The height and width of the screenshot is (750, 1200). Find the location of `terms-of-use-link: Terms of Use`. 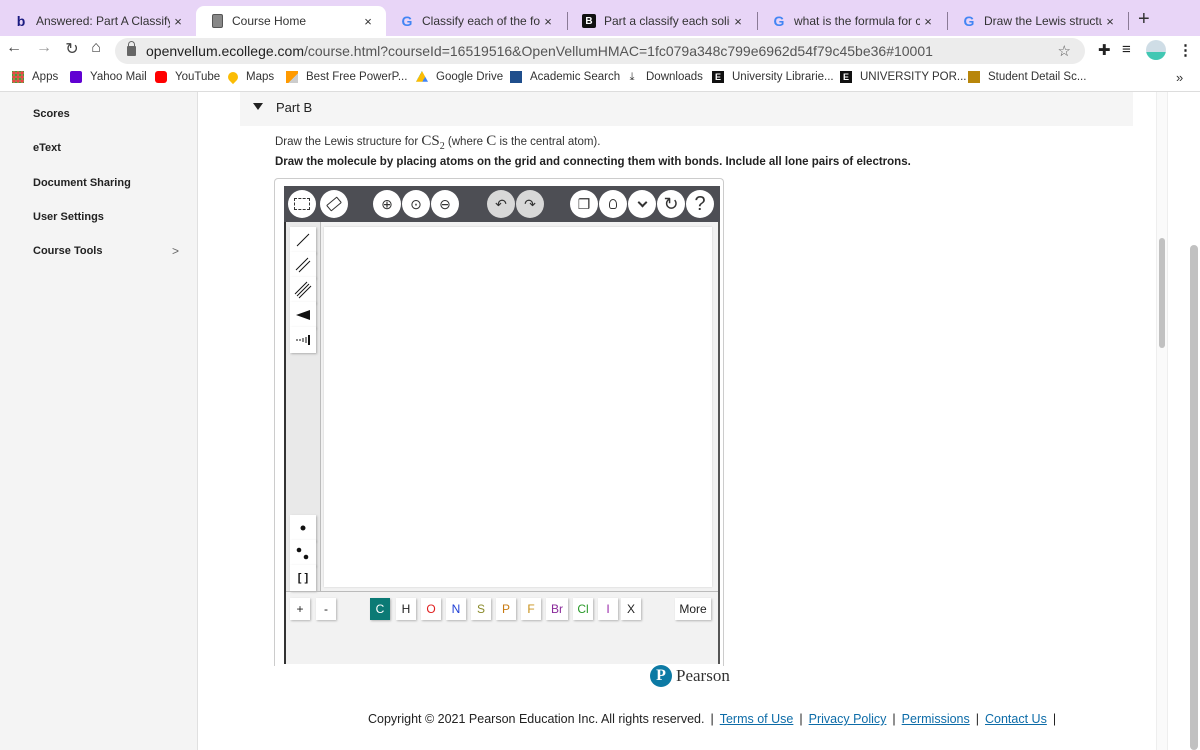

terms-of-use-link: Terms of Use is located at coordinates (757, 719).